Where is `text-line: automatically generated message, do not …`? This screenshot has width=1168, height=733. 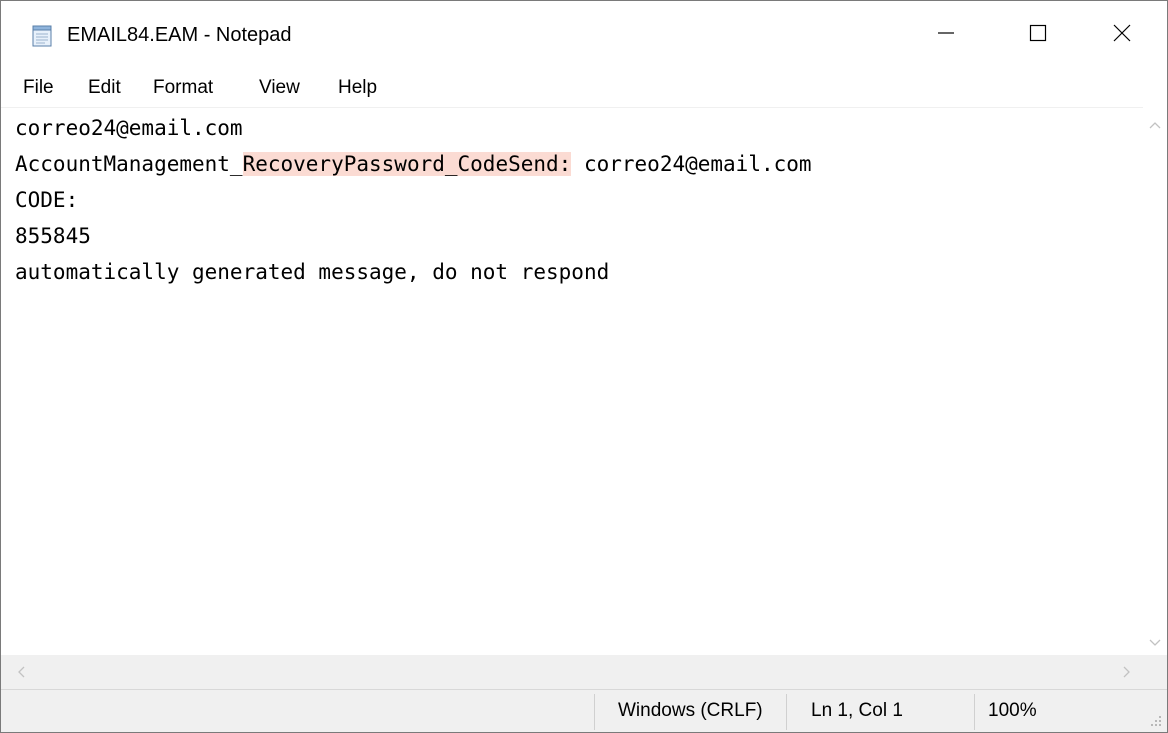 text-line: automatically generated message, do not … is located at coordinates (312, 272).